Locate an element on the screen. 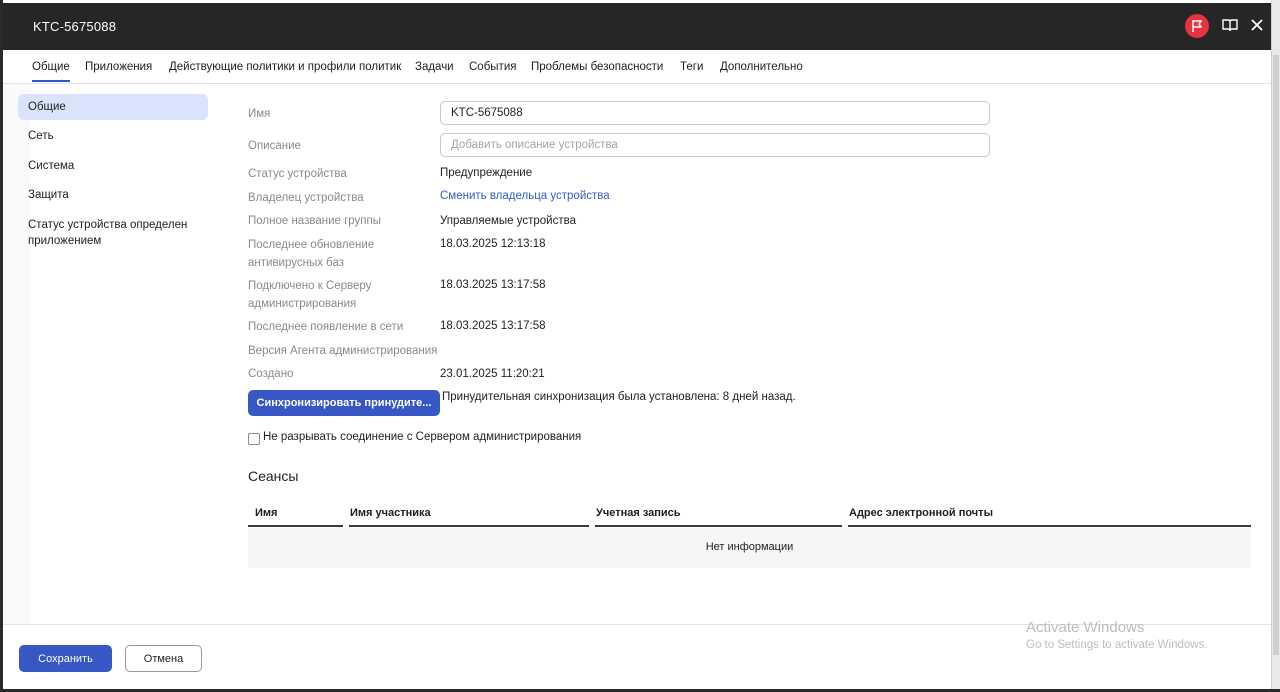  group-value: Управляемые устройства is located at coordinates (508, 221).